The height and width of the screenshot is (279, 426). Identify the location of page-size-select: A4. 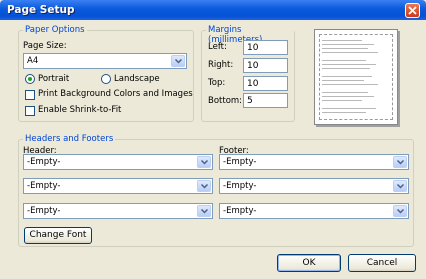
(105, 61).